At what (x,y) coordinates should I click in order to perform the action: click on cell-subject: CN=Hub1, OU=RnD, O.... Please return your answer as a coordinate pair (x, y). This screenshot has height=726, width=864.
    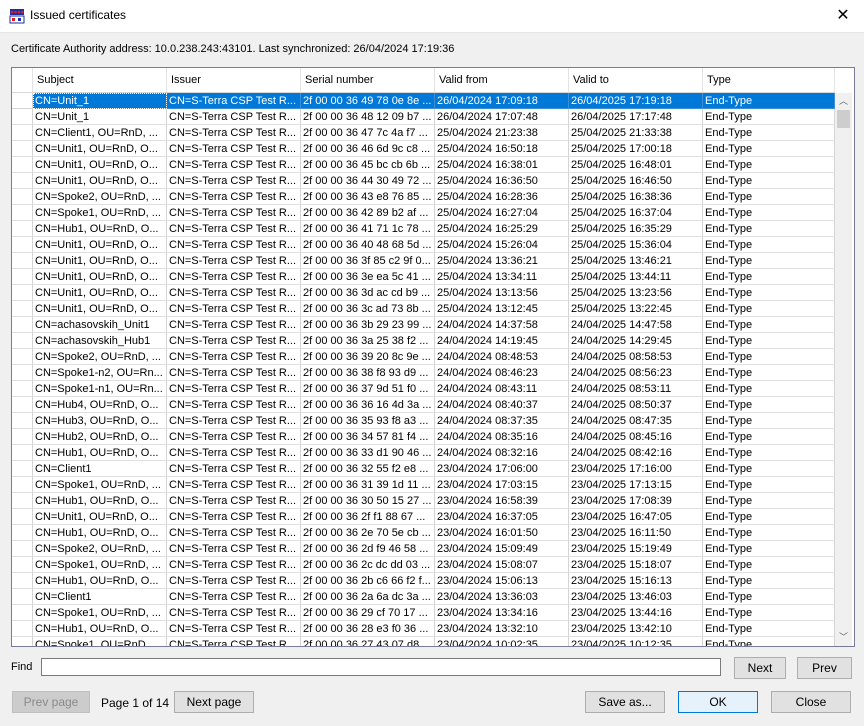
    Looking at the image, I should click on (100, 501).